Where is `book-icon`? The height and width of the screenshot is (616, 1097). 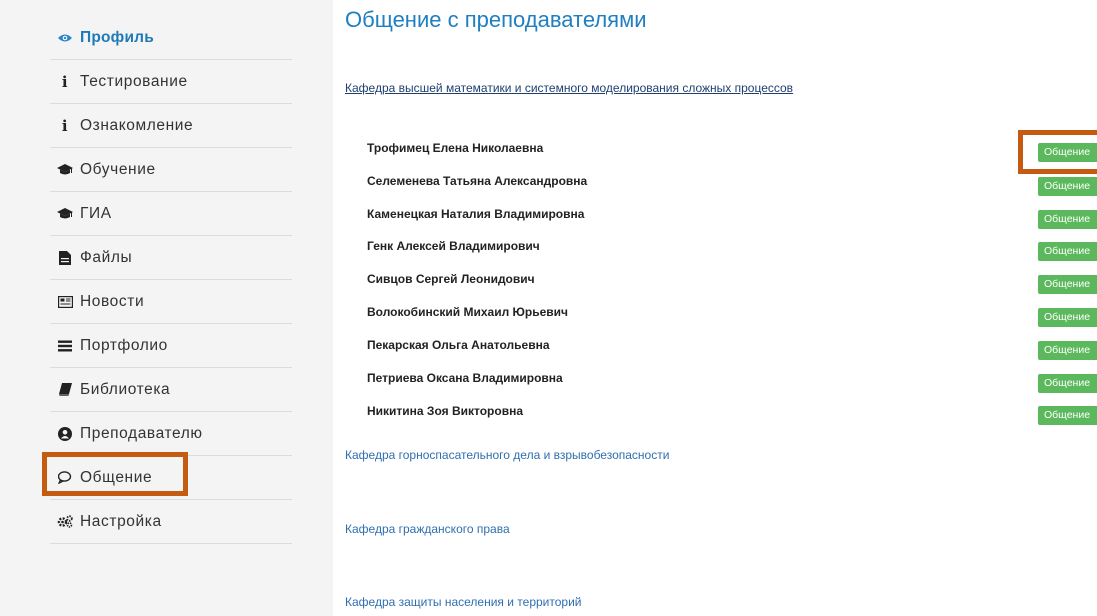
book-icon is located at coordinates (65, 389).